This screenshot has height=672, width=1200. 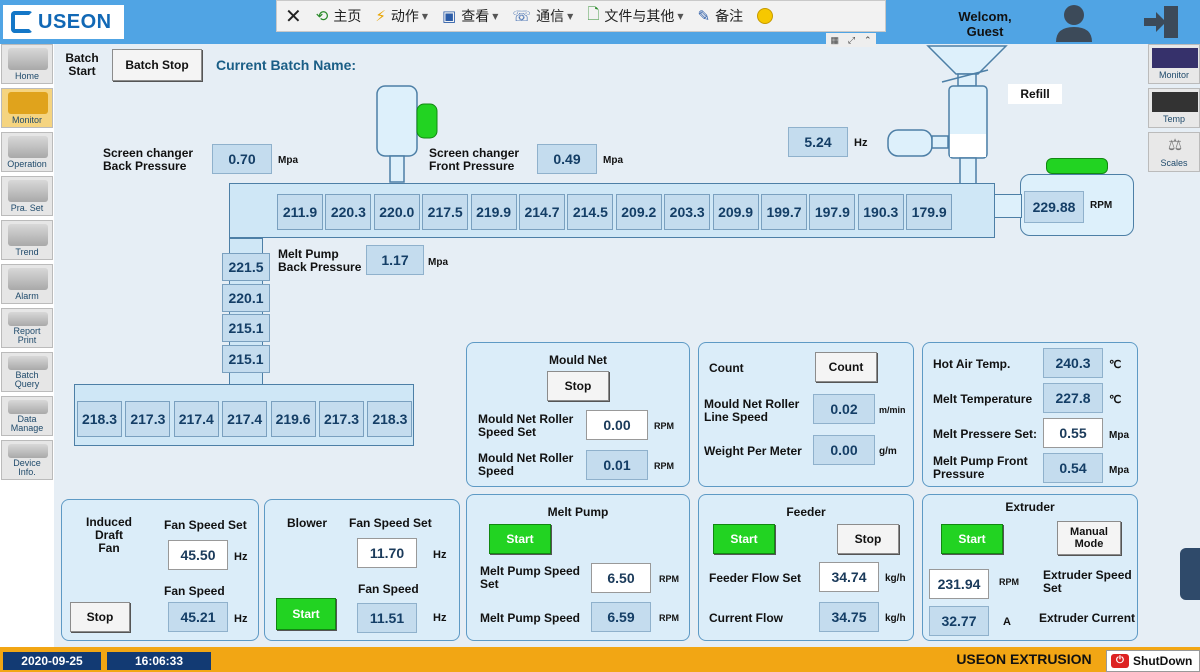 I want to click on feeder-start-button: Start, so click(x=744, y=539).